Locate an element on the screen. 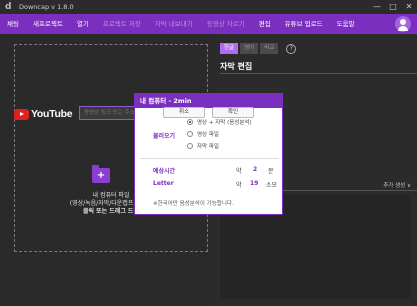 Image resolution: width=417 pixels, height=306 pixels. language-tabs: 한글 영어 비교 ? is located at coordinates (258, 48).